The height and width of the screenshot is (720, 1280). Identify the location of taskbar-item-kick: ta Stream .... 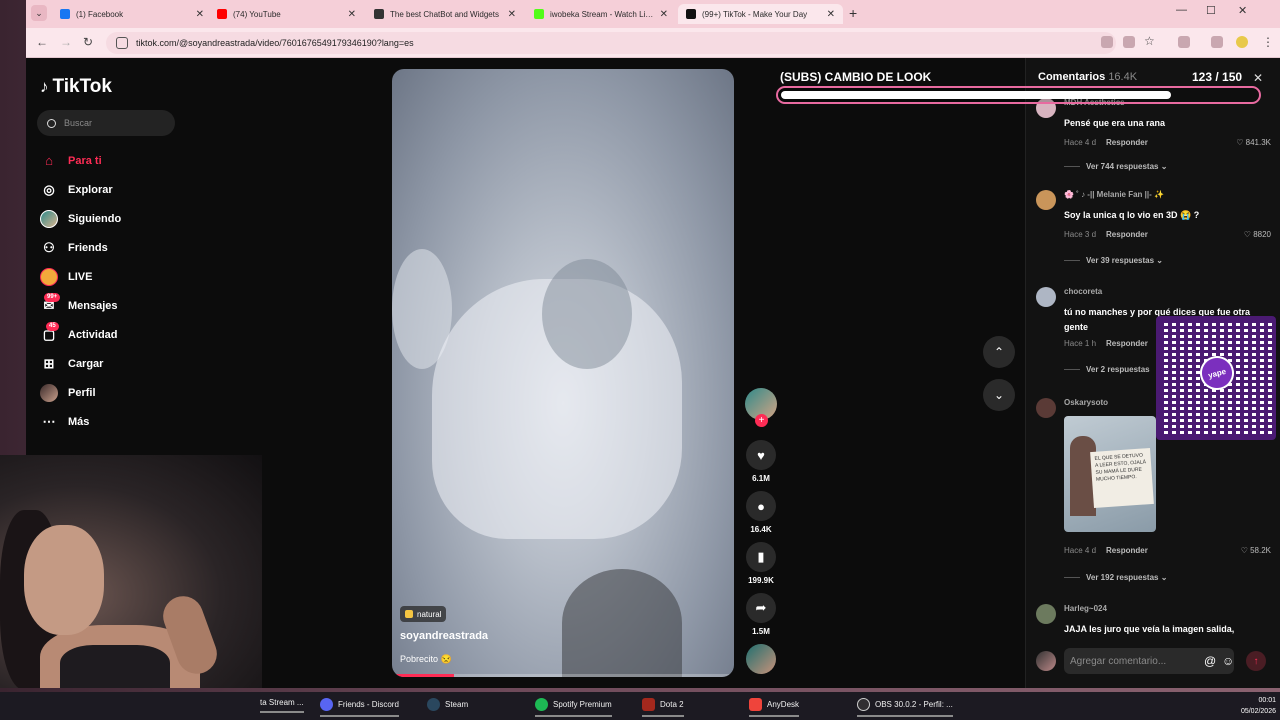
(282, 705).